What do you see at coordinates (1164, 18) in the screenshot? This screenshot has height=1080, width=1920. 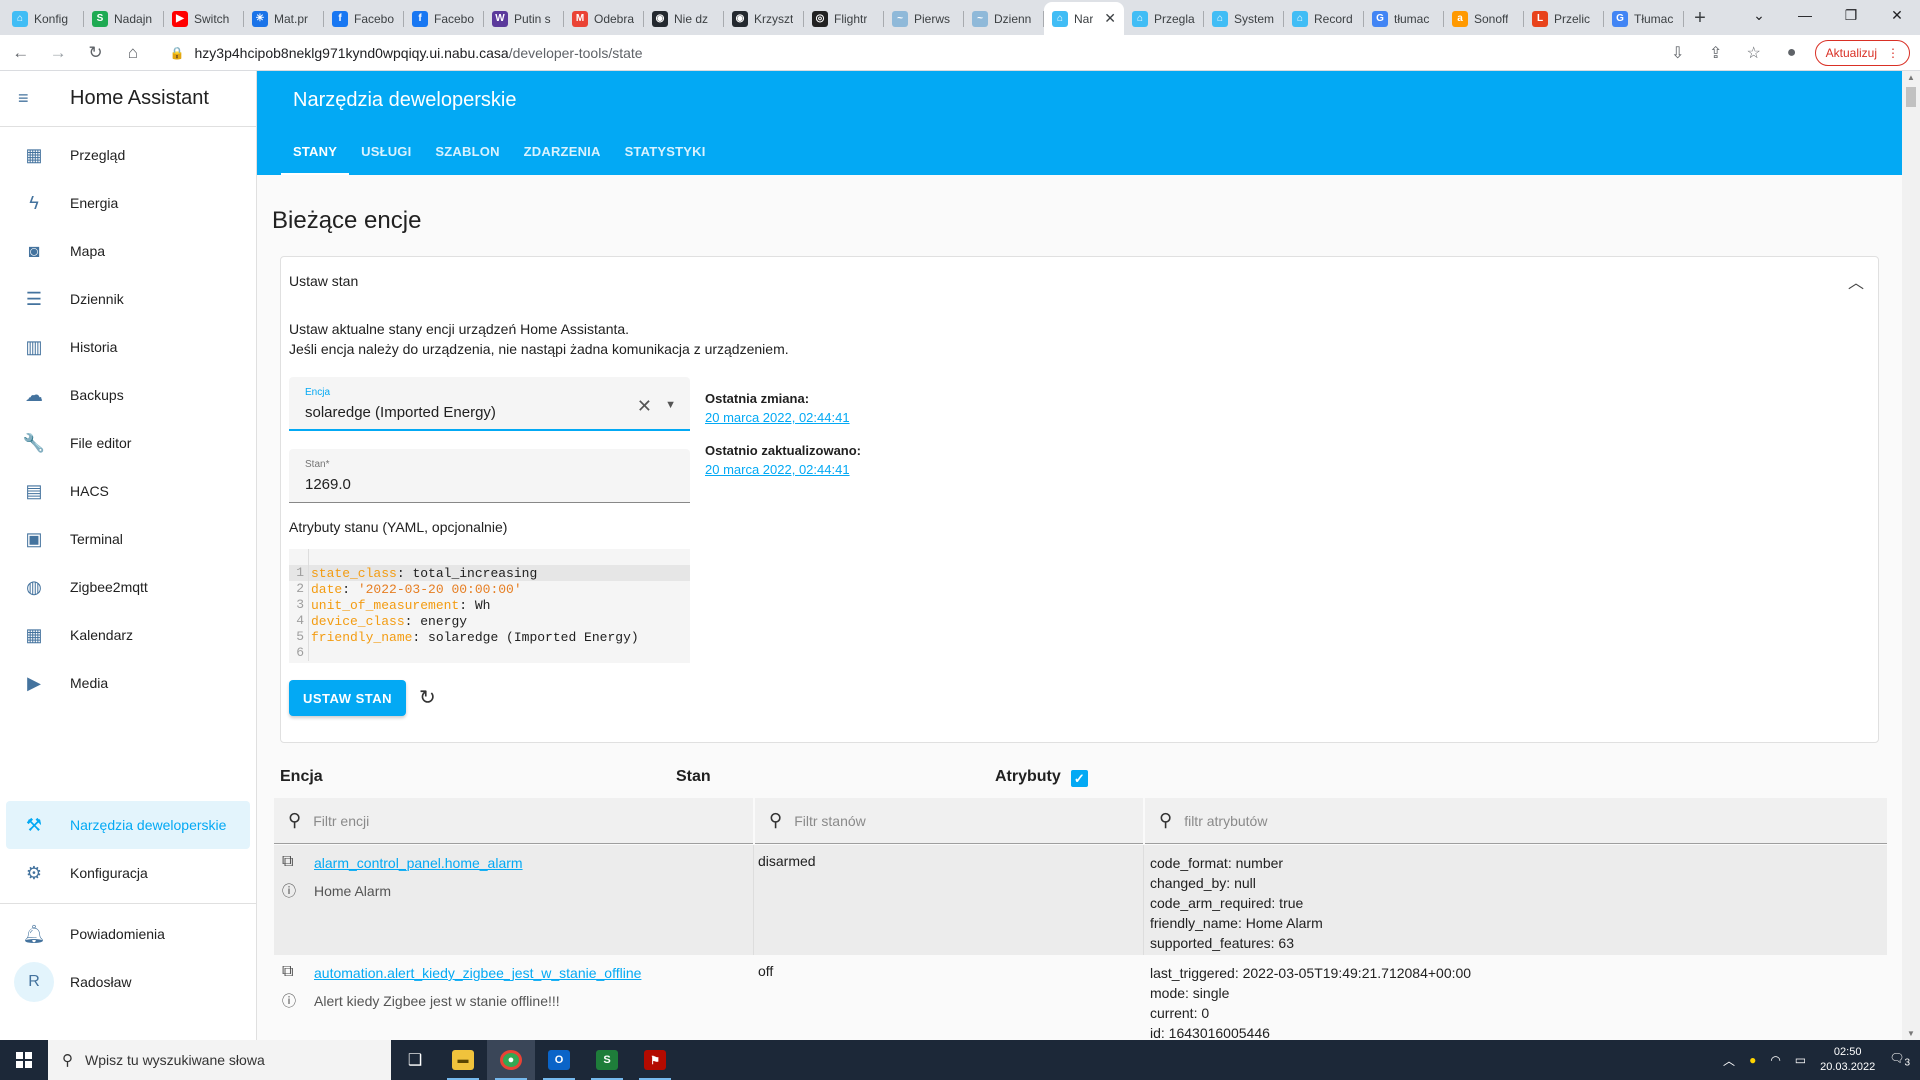 I see `browser-tab: ⌂ Przegla` at bounding box center [1164, 18].